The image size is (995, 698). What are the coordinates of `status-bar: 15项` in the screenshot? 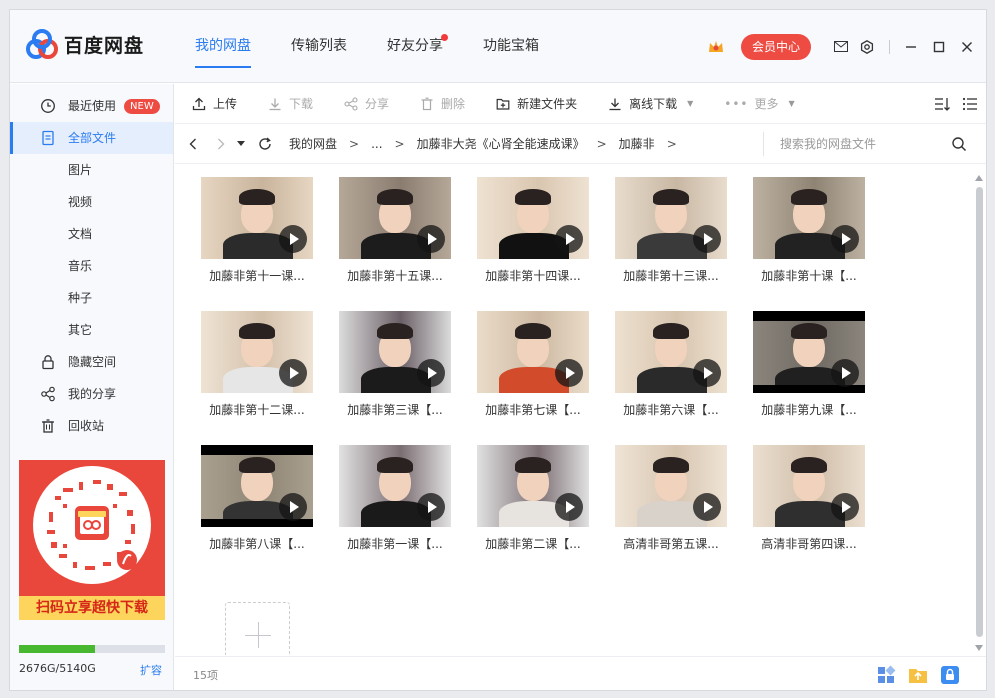 It's located at (580, 673).